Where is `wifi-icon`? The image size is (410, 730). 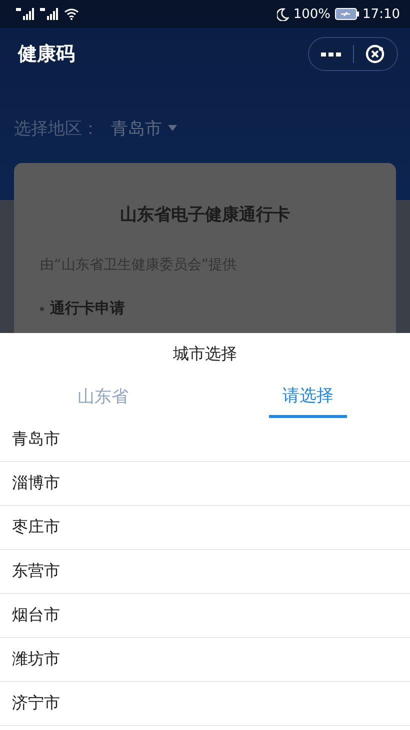 wifi-icon is located at coordinates (71, 14).